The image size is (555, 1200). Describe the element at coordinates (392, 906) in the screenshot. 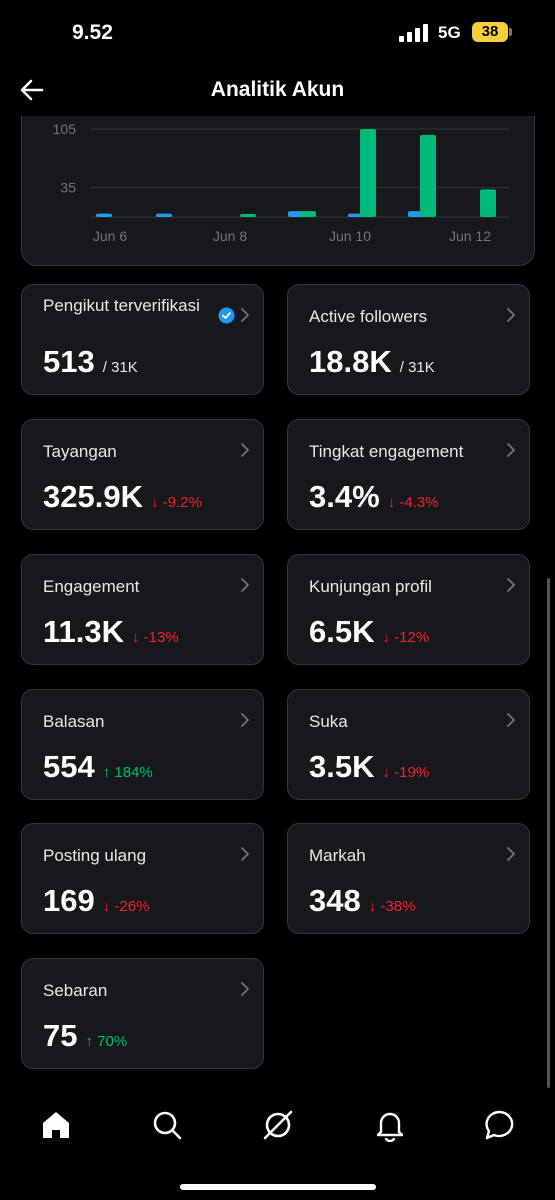

I see `metric-change: ↓ -38%` at that location.